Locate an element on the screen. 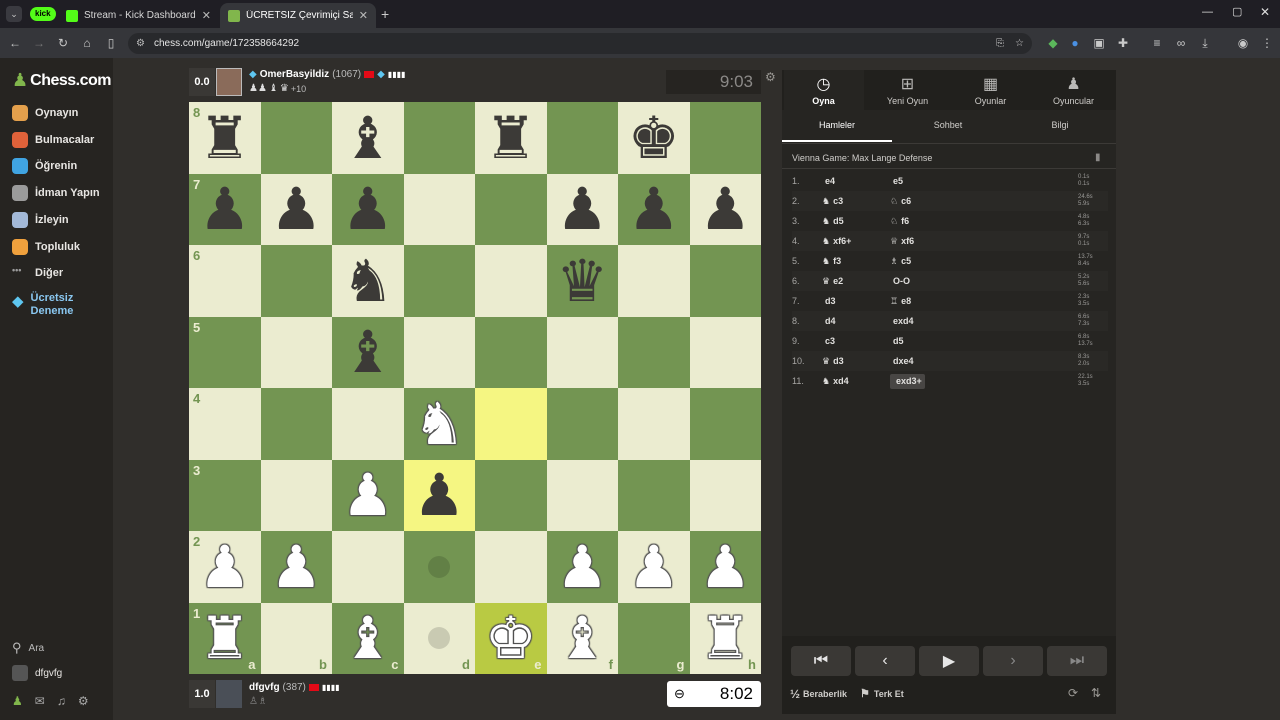 Image resolution: width=1280 pixels, height=720 pixels. square-d5 is located at coordinates (439, 352).